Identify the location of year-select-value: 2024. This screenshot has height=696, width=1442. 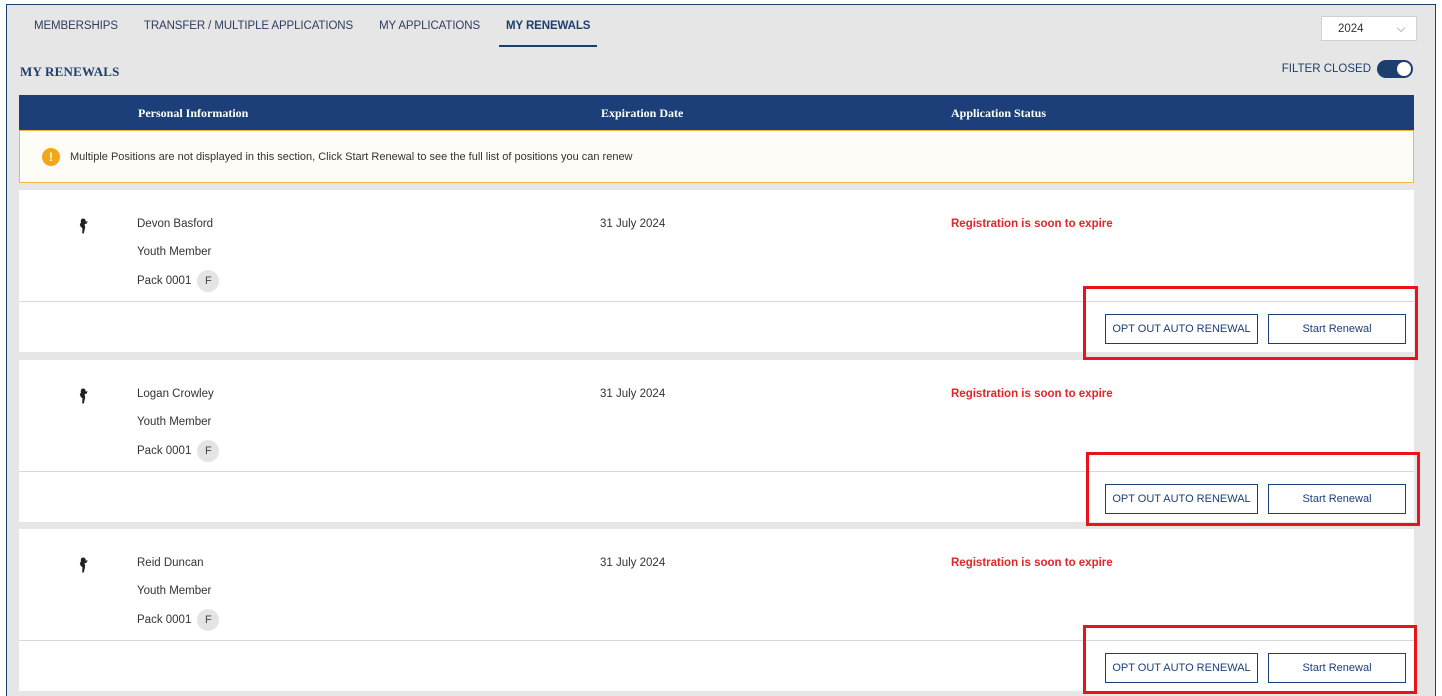
(1351, 28).